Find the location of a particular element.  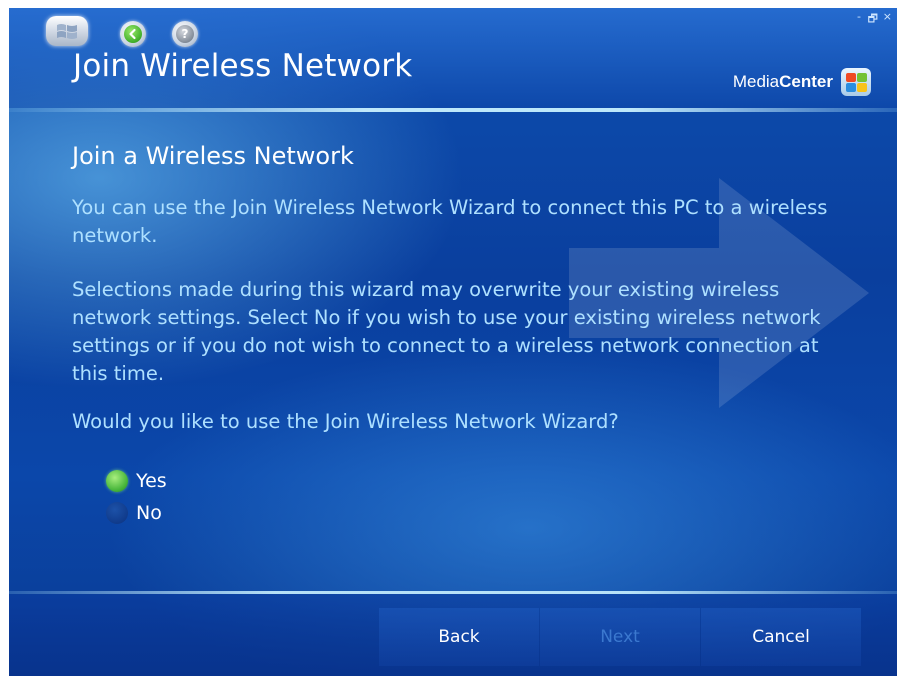

back-arrow-icon is located at coordinates (133, 34).